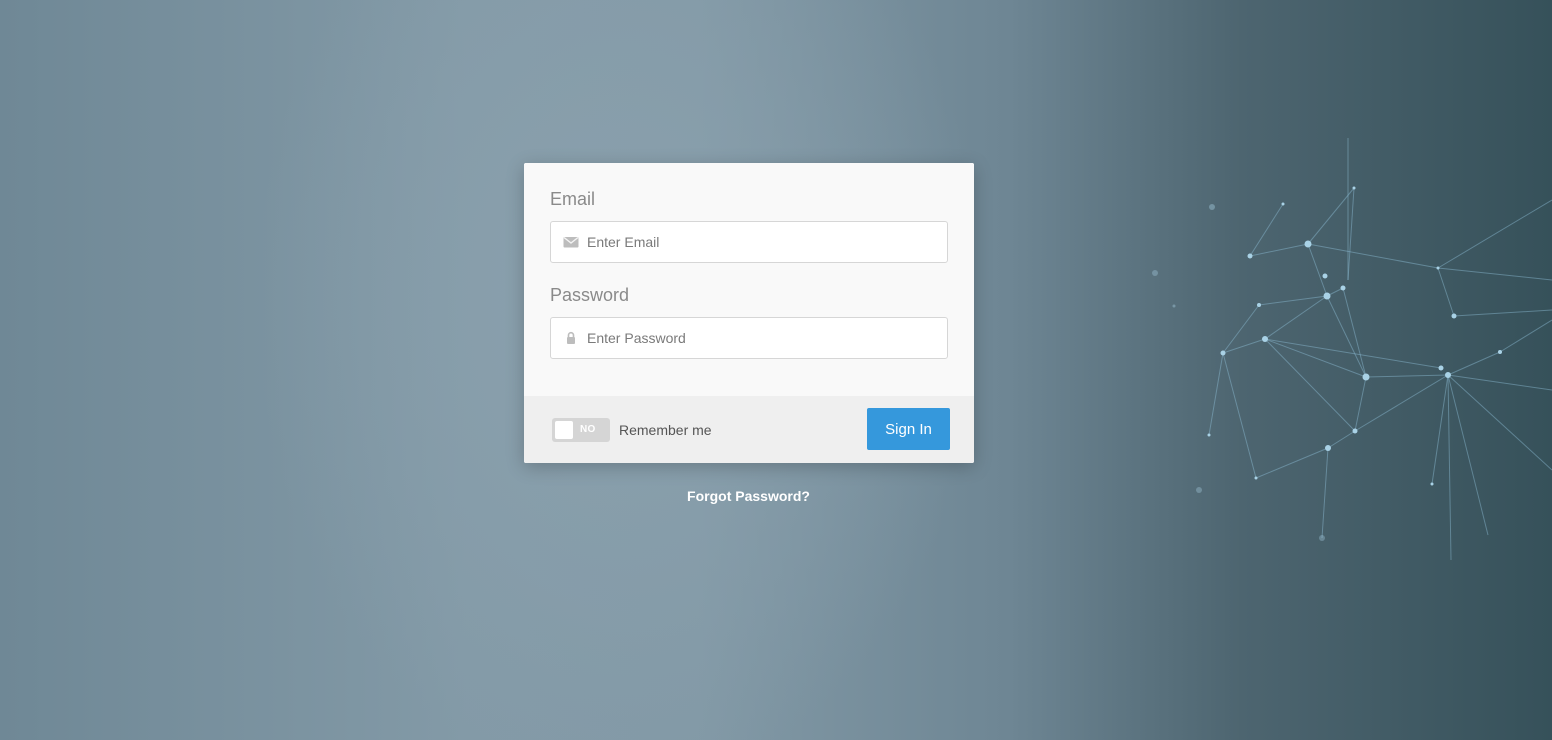  What do you see at coordinates (749, 429) in the screenshot?
I see `login-footer: NO Remember me Sign In` at bounding box center [749, 429].